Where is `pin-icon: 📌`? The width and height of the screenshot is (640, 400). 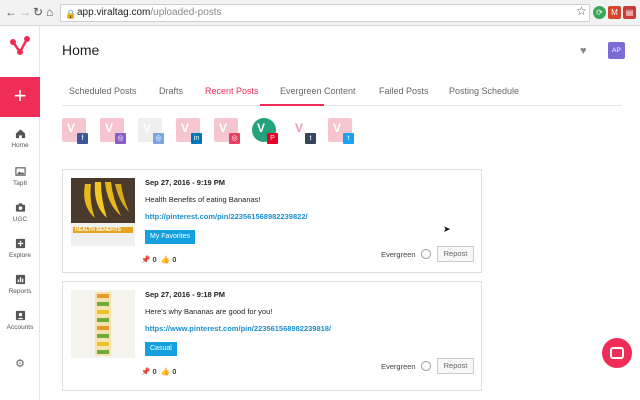
pin-icon: 📌 is located at coordinates (146, 259).